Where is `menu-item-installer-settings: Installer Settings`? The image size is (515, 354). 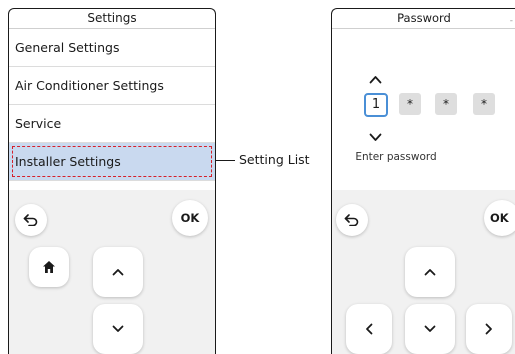 menu-item-installer-settings: Installer Settings is located at coordinates (112, 162).